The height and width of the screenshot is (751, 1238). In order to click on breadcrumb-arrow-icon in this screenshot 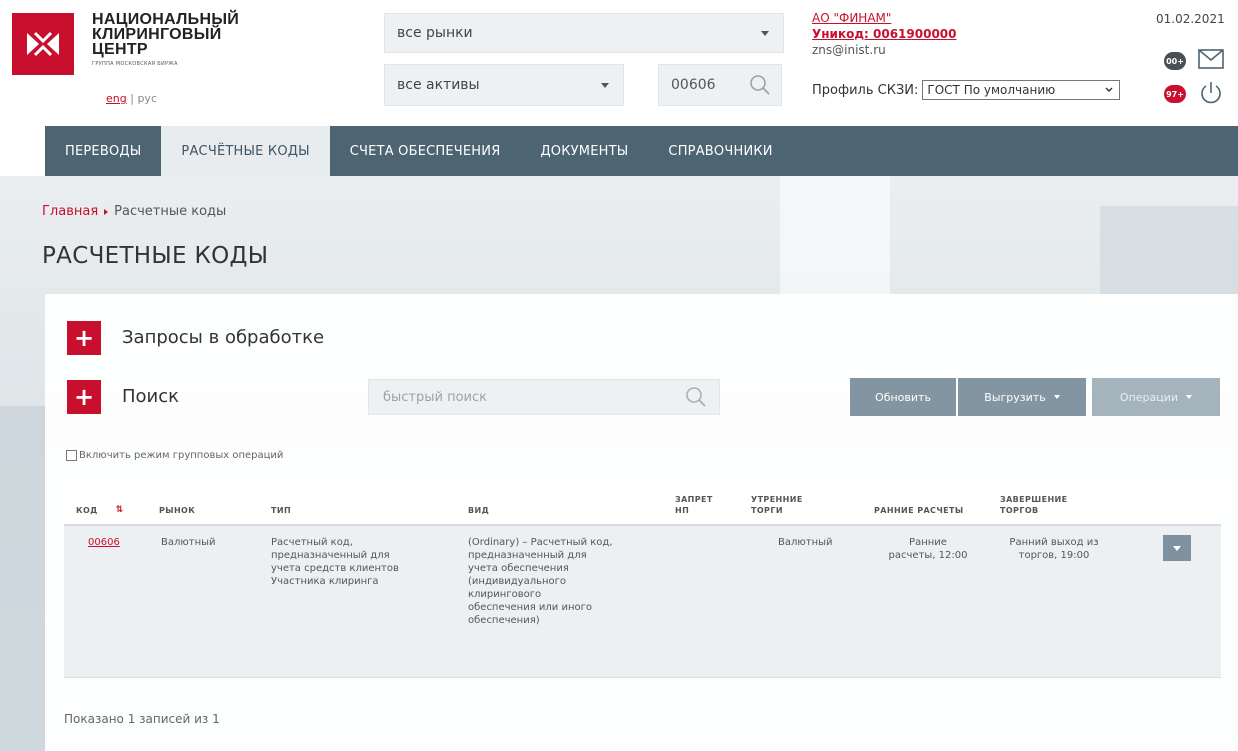, I will do `click(106, 211)`.